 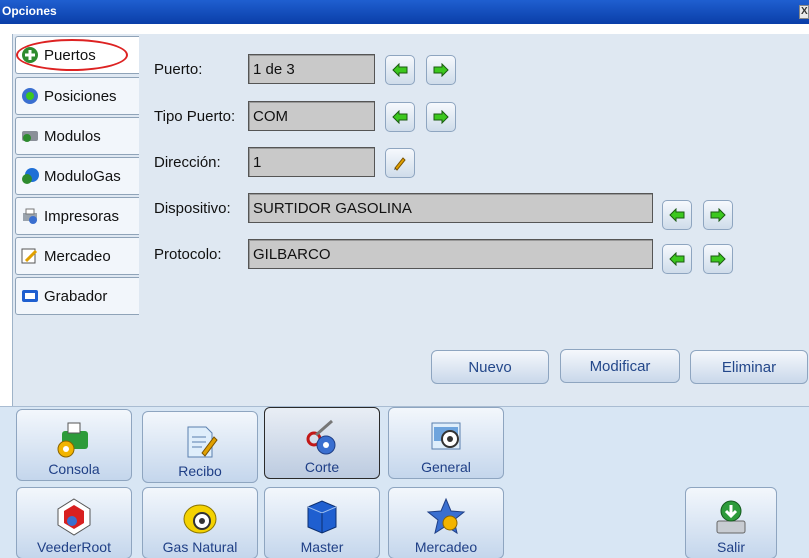 I want to click on consola-button: Consola, so click(x=74, y=445).